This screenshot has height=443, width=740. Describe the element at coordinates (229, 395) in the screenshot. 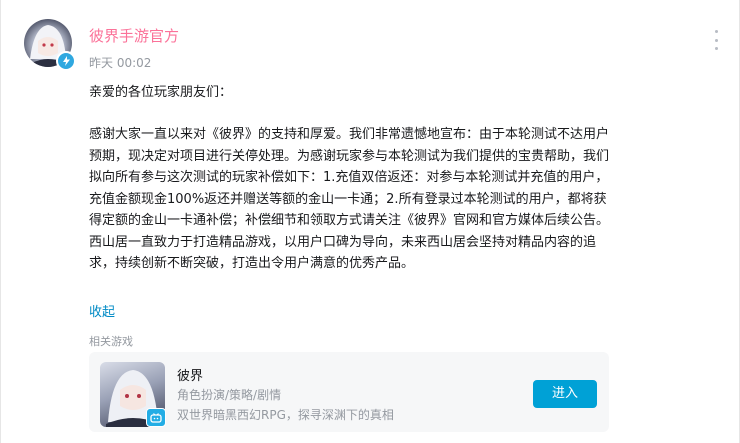

I see `game-tags: 角色扮演/策略/剧情` at that location.